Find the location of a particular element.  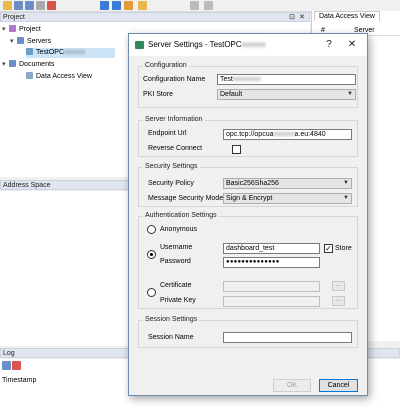

help-button: ? is located at coordinates (329, 45).